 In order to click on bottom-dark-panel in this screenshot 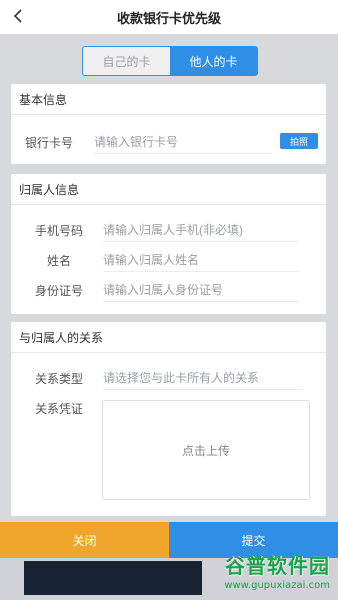, I will do `click(113, 578)`.